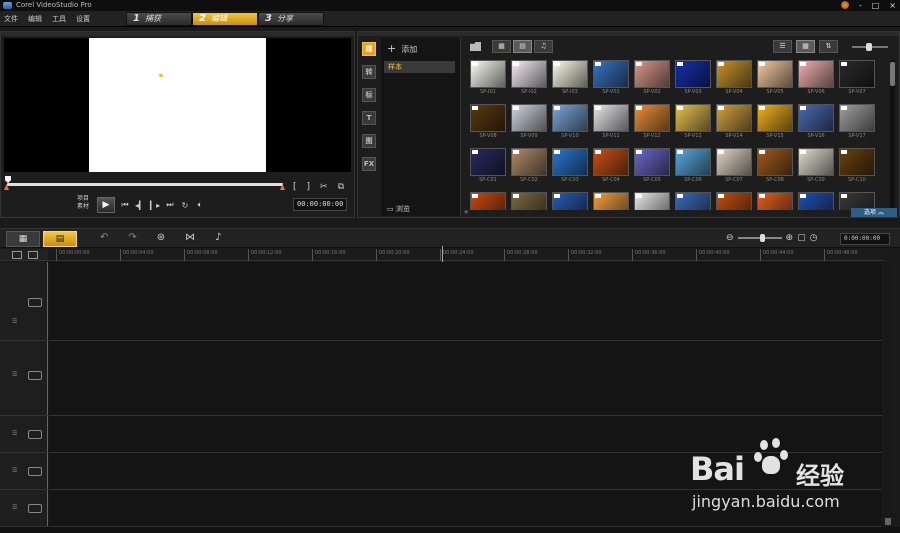  Describe the element at coordinates (570, 80) in the screenshot. I see `library-thumbnail: SP-I03` at that location.